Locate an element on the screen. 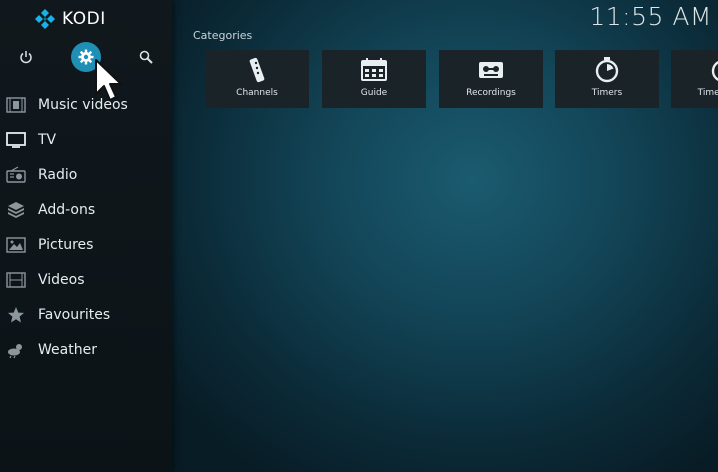  tile-timers: Timers is located at coordinates (607, 79).